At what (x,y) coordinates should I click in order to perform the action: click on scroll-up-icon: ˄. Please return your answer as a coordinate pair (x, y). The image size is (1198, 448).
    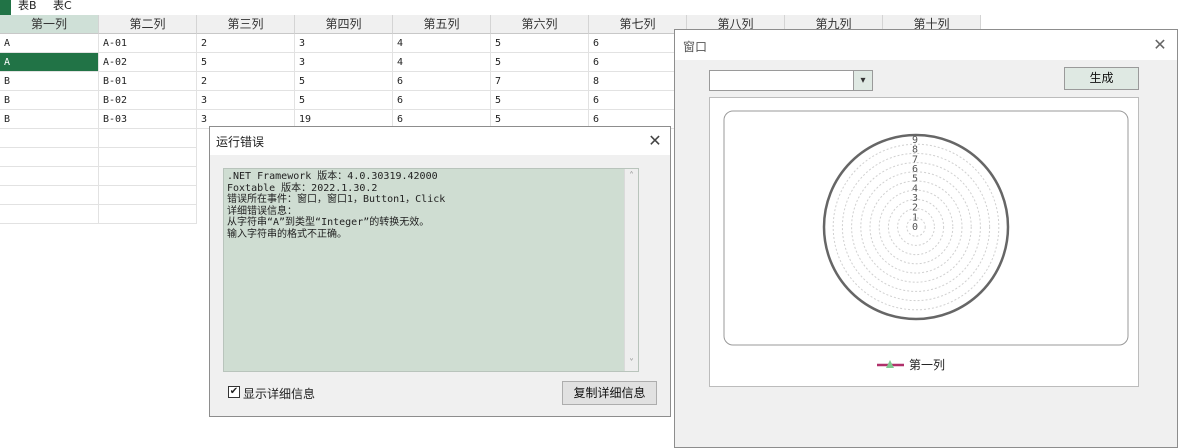
    Looking at the image, I should click on (631, 176).